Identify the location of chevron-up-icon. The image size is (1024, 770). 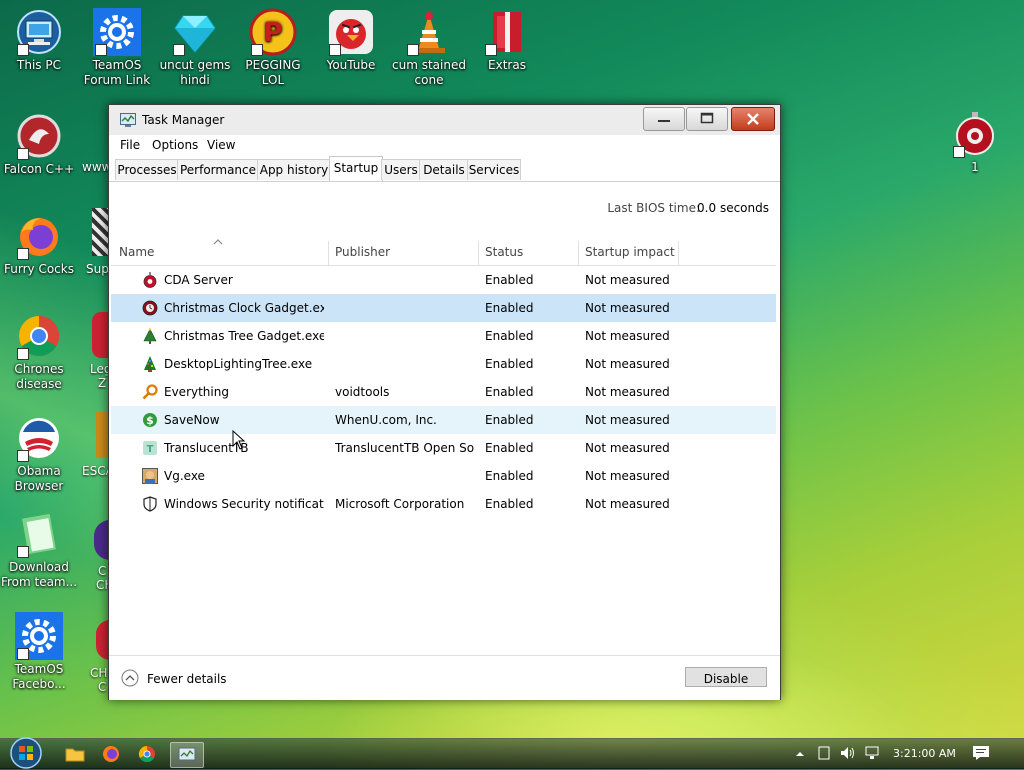
(130, 678).